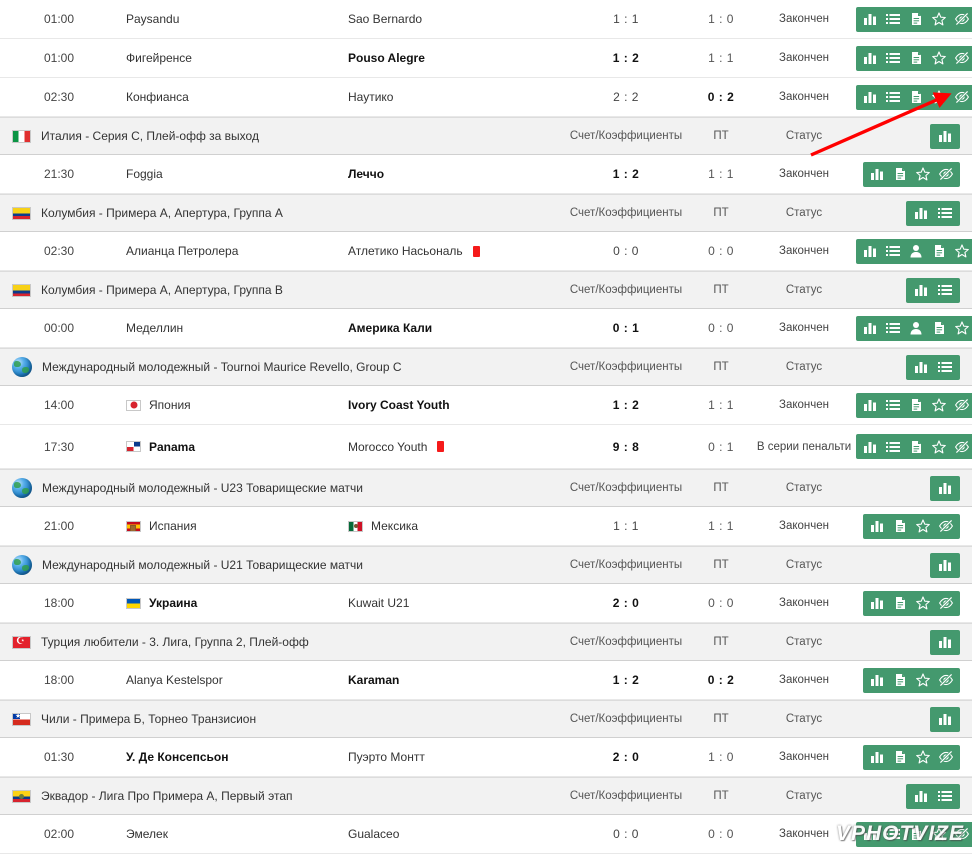 The image size is (972, 854). Describe the element at coordinates (229, 834) in the screenshot. I see `home-team-cell: Эмелек` at that location.